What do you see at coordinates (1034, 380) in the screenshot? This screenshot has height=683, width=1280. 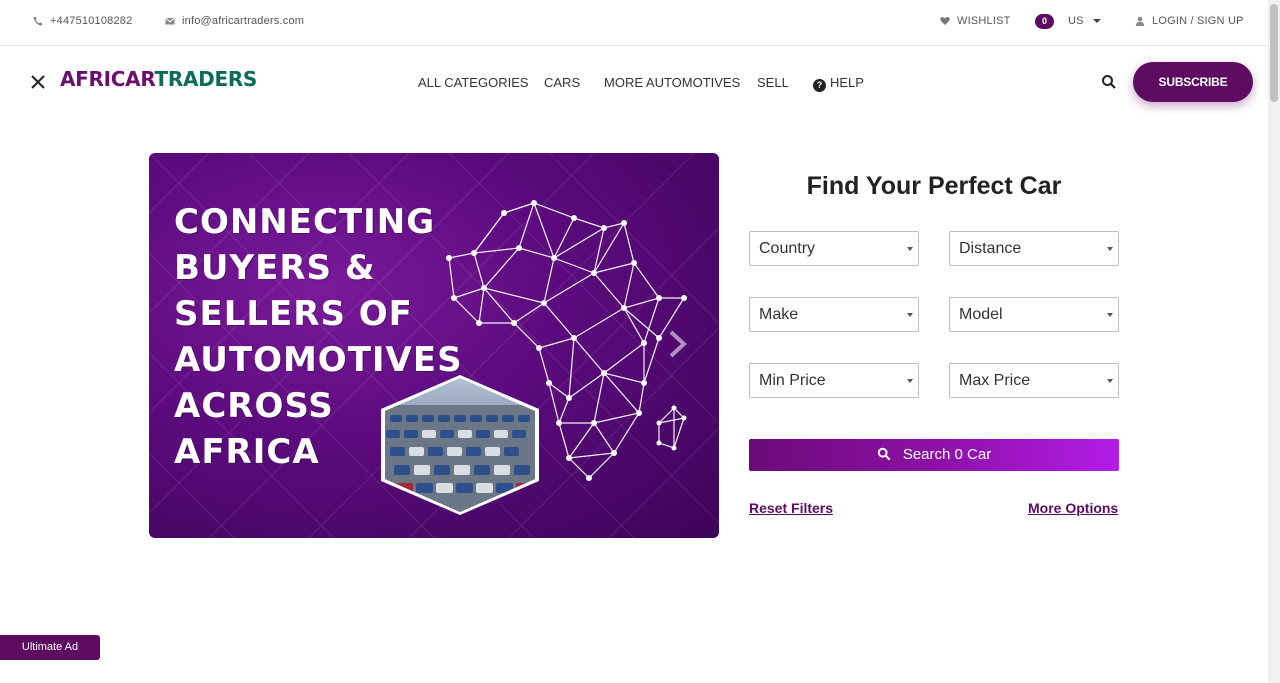 I see `max-price-select: Max Price` at bounding box center [1034, 380].